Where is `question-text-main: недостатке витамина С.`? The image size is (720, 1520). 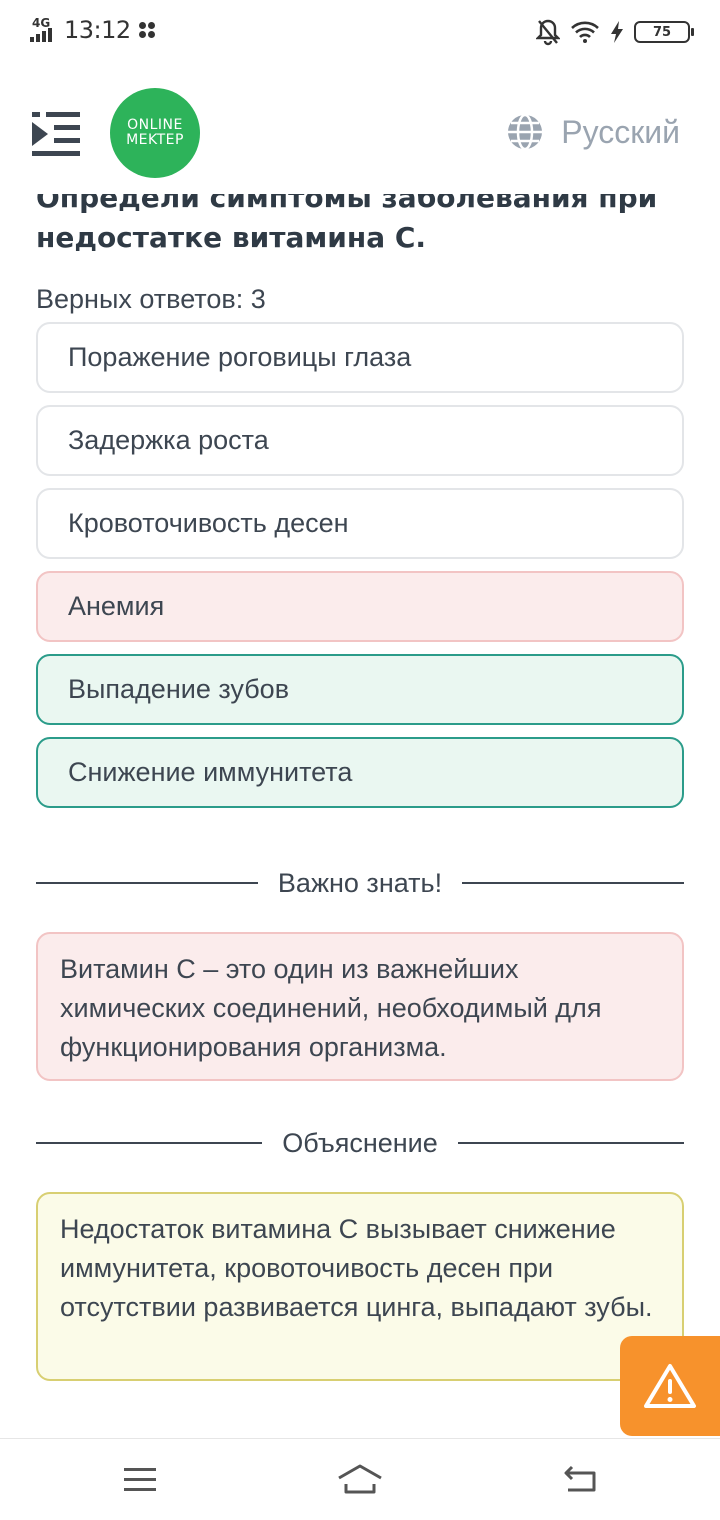 question-text-main: недостатке витамина С. is located at coordinates (231, 237).